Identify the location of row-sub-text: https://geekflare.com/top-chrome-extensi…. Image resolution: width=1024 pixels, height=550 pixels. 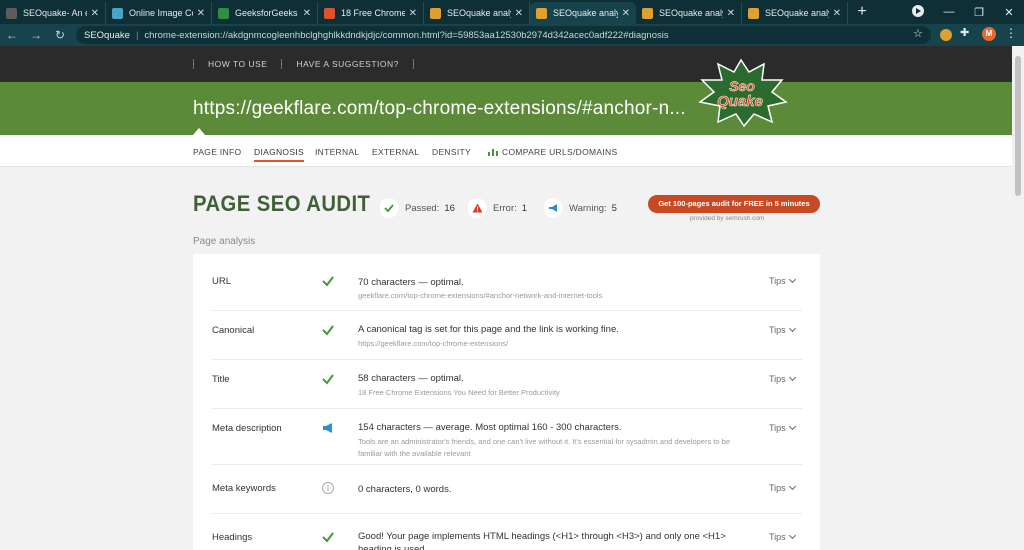
(433, 343).